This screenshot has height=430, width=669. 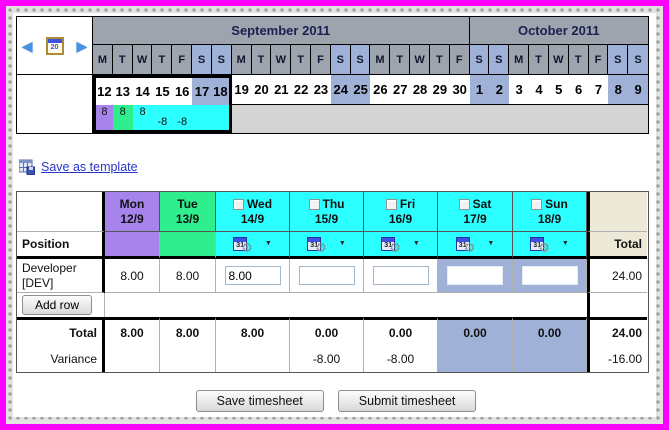 I want to click on strip-date: 28, so click(x=420, y=90).